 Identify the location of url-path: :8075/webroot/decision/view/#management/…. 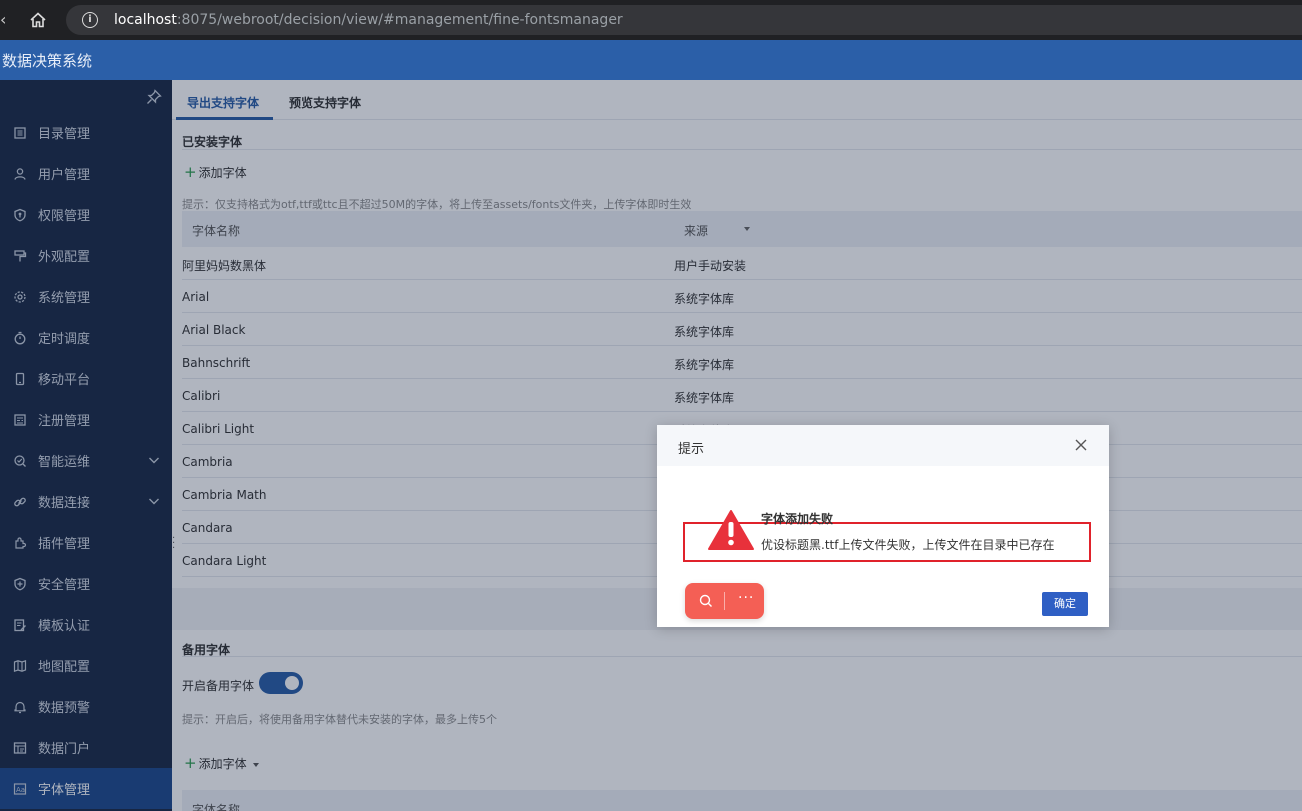
(399, 20).